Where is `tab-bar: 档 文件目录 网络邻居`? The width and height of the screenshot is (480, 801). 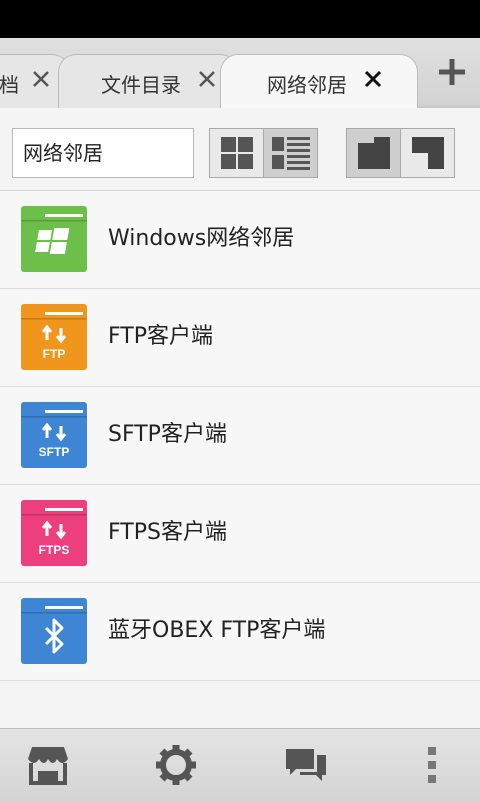
tab-bar: 档 文件目录 网络邻居 is located at coordinates (240, 73).